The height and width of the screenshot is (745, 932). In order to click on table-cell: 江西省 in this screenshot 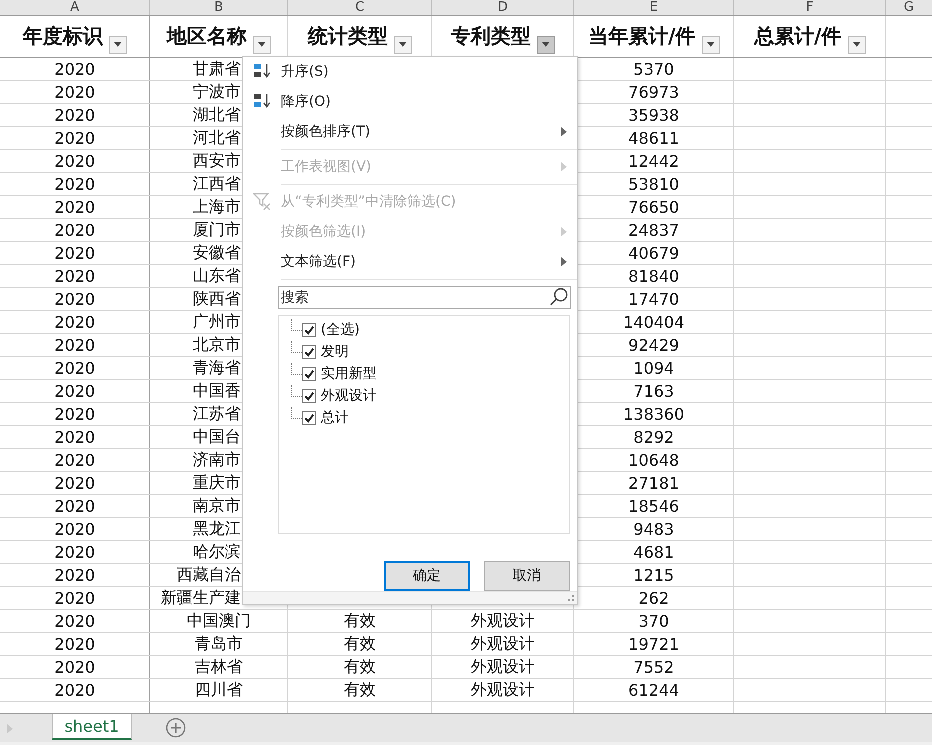, I will do `click(217, 184)`.